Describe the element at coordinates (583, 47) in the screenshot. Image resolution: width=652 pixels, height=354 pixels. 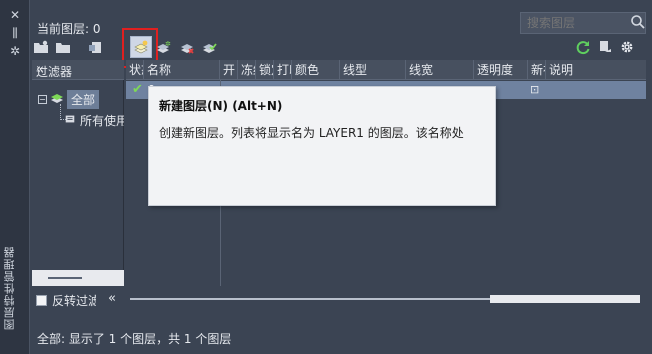
I see `refresh-icon` at that location.